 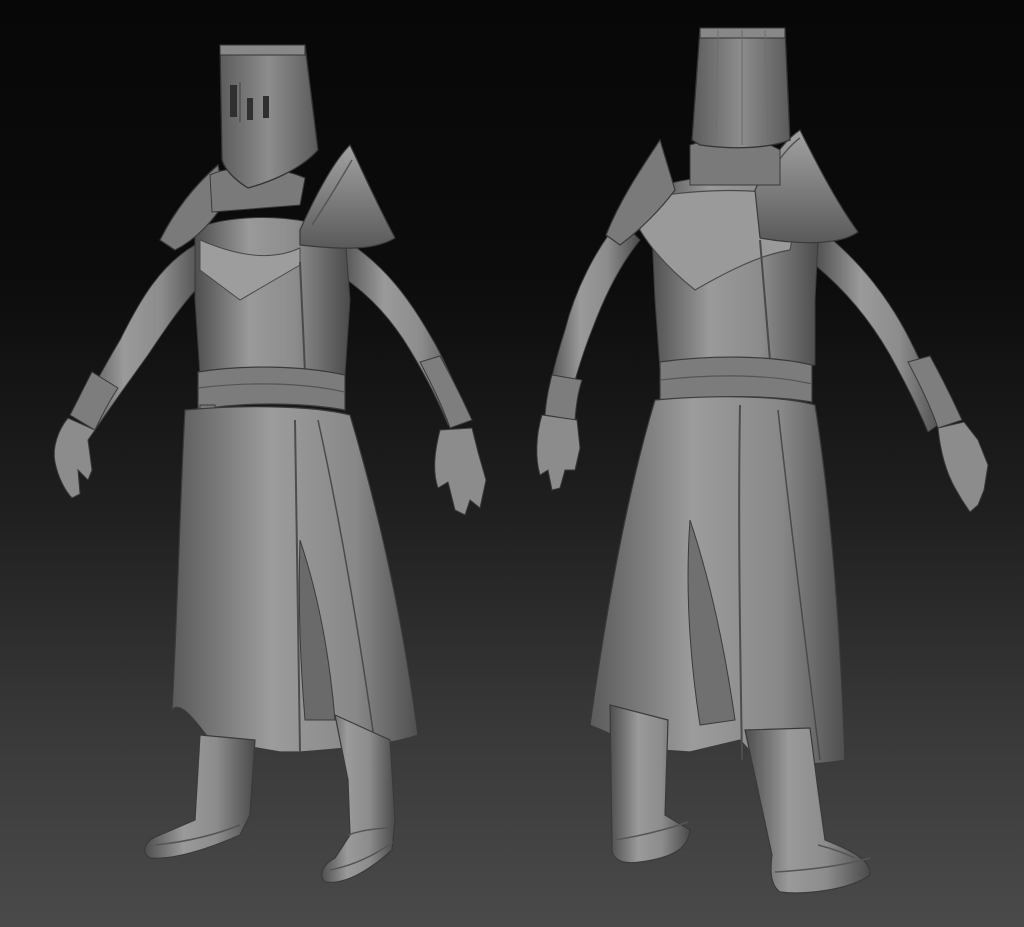 I want to click on front-left-boot, so click(x=200, y=796).